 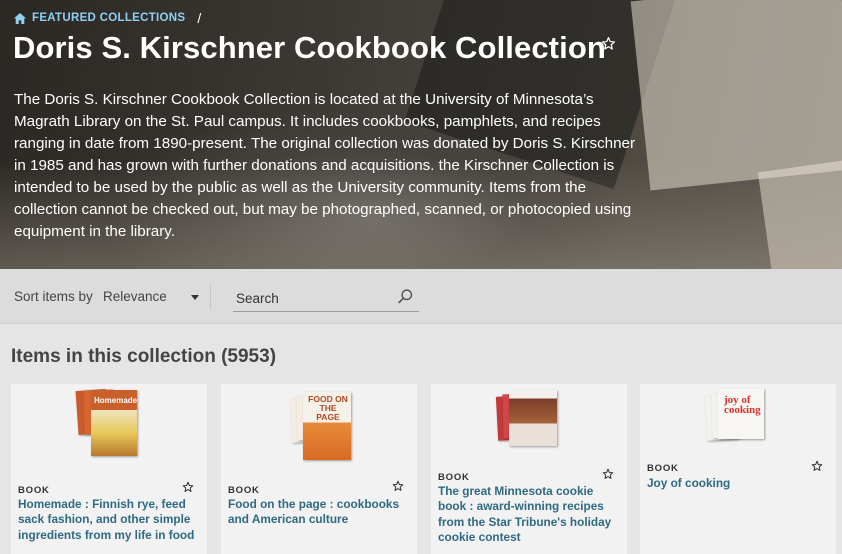 I want to click on sort-select-value: Relevance, so click(x=135, y=296).